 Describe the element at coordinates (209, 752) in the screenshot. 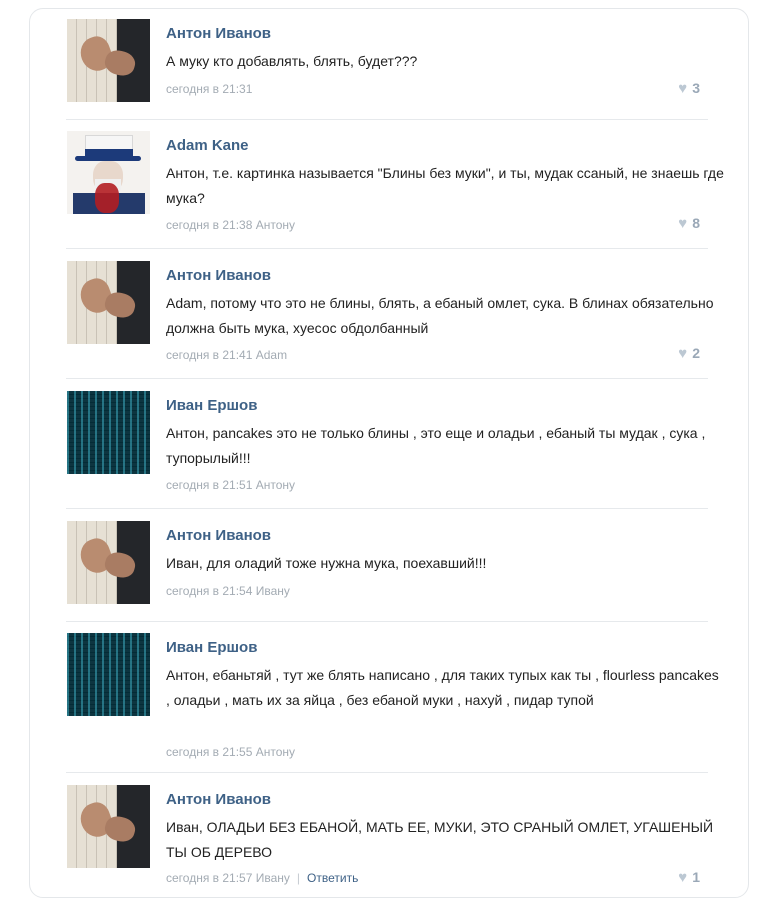

I see `comment-time: сегодня в 21:55` at that location.